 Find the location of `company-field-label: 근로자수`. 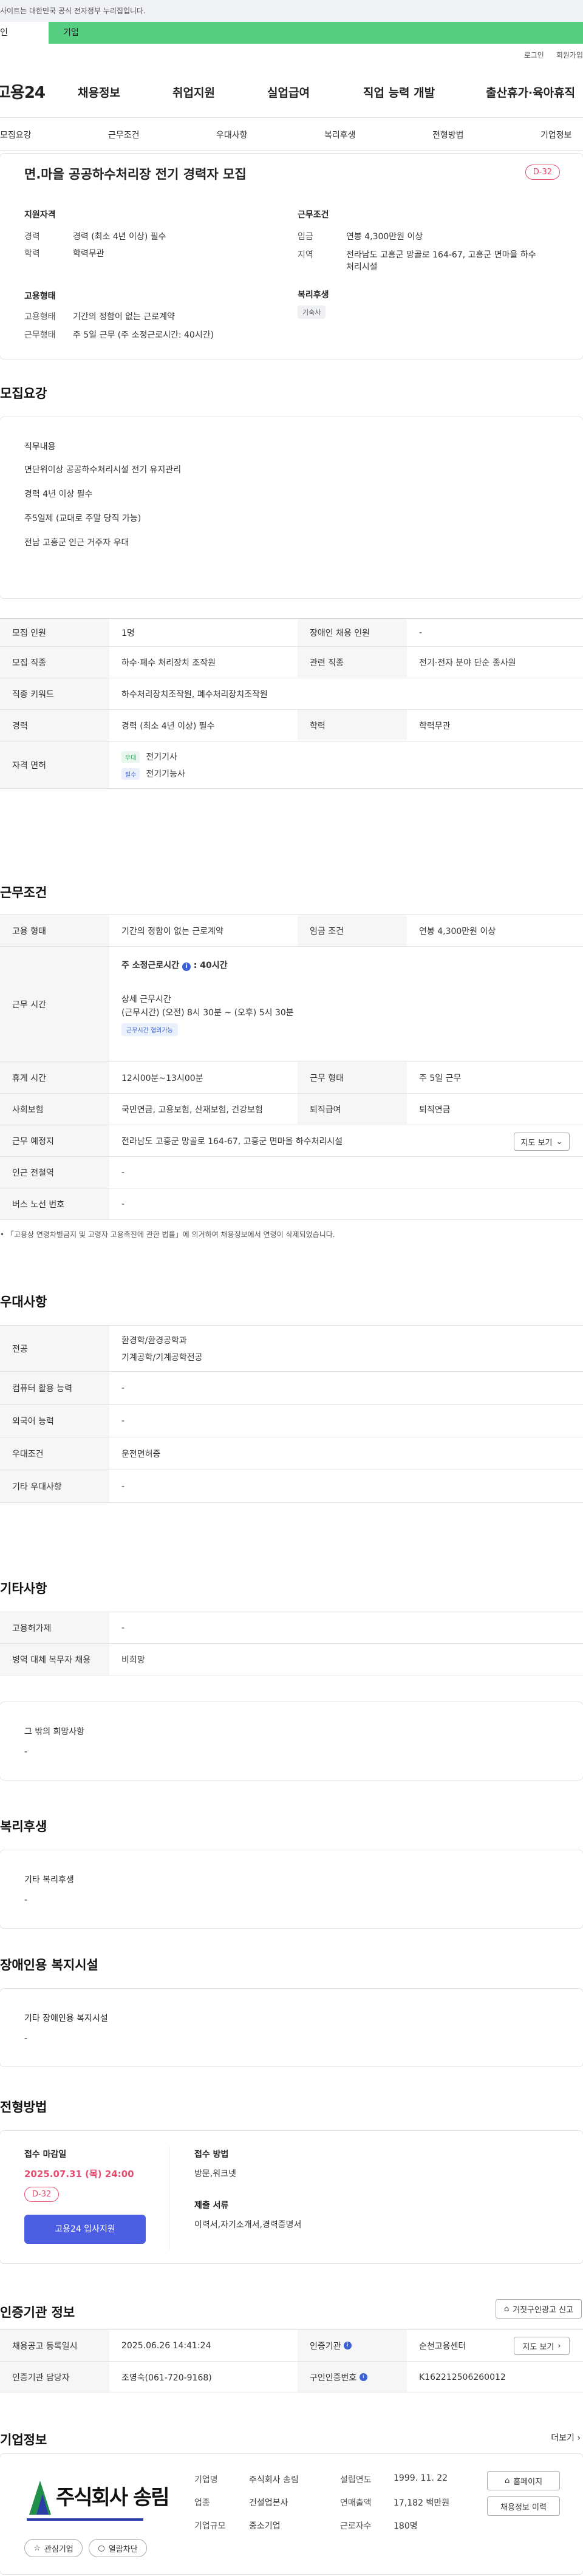

company-field-label: 근로자수 is located at coordinates (356, 2526).